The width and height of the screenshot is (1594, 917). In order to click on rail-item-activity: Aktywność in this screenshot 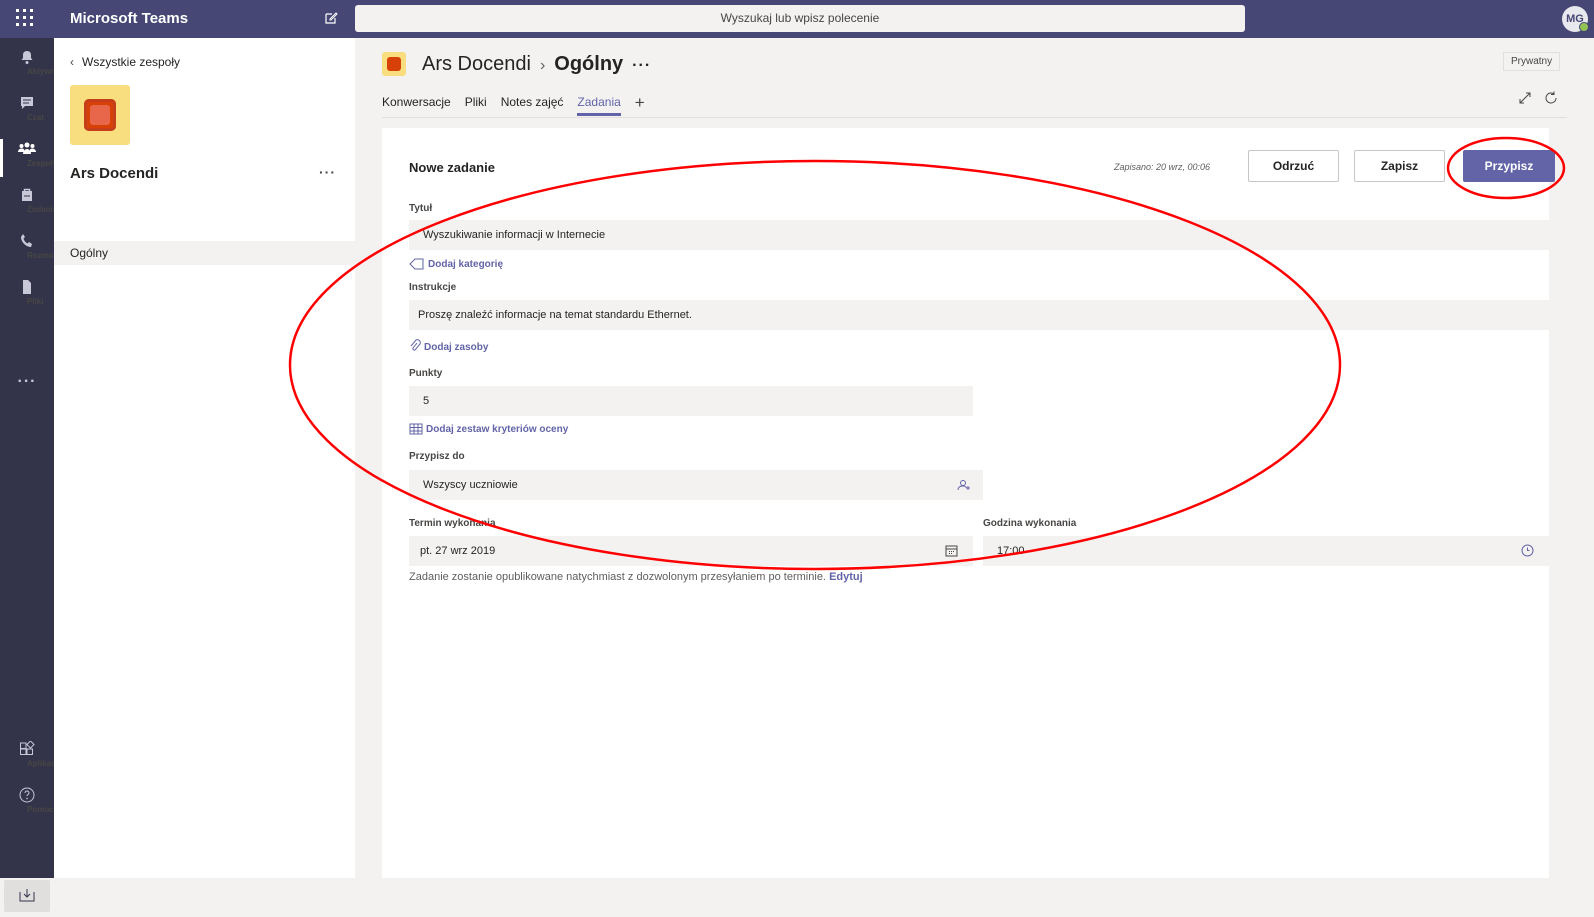, I will do `click(34, 66)`.